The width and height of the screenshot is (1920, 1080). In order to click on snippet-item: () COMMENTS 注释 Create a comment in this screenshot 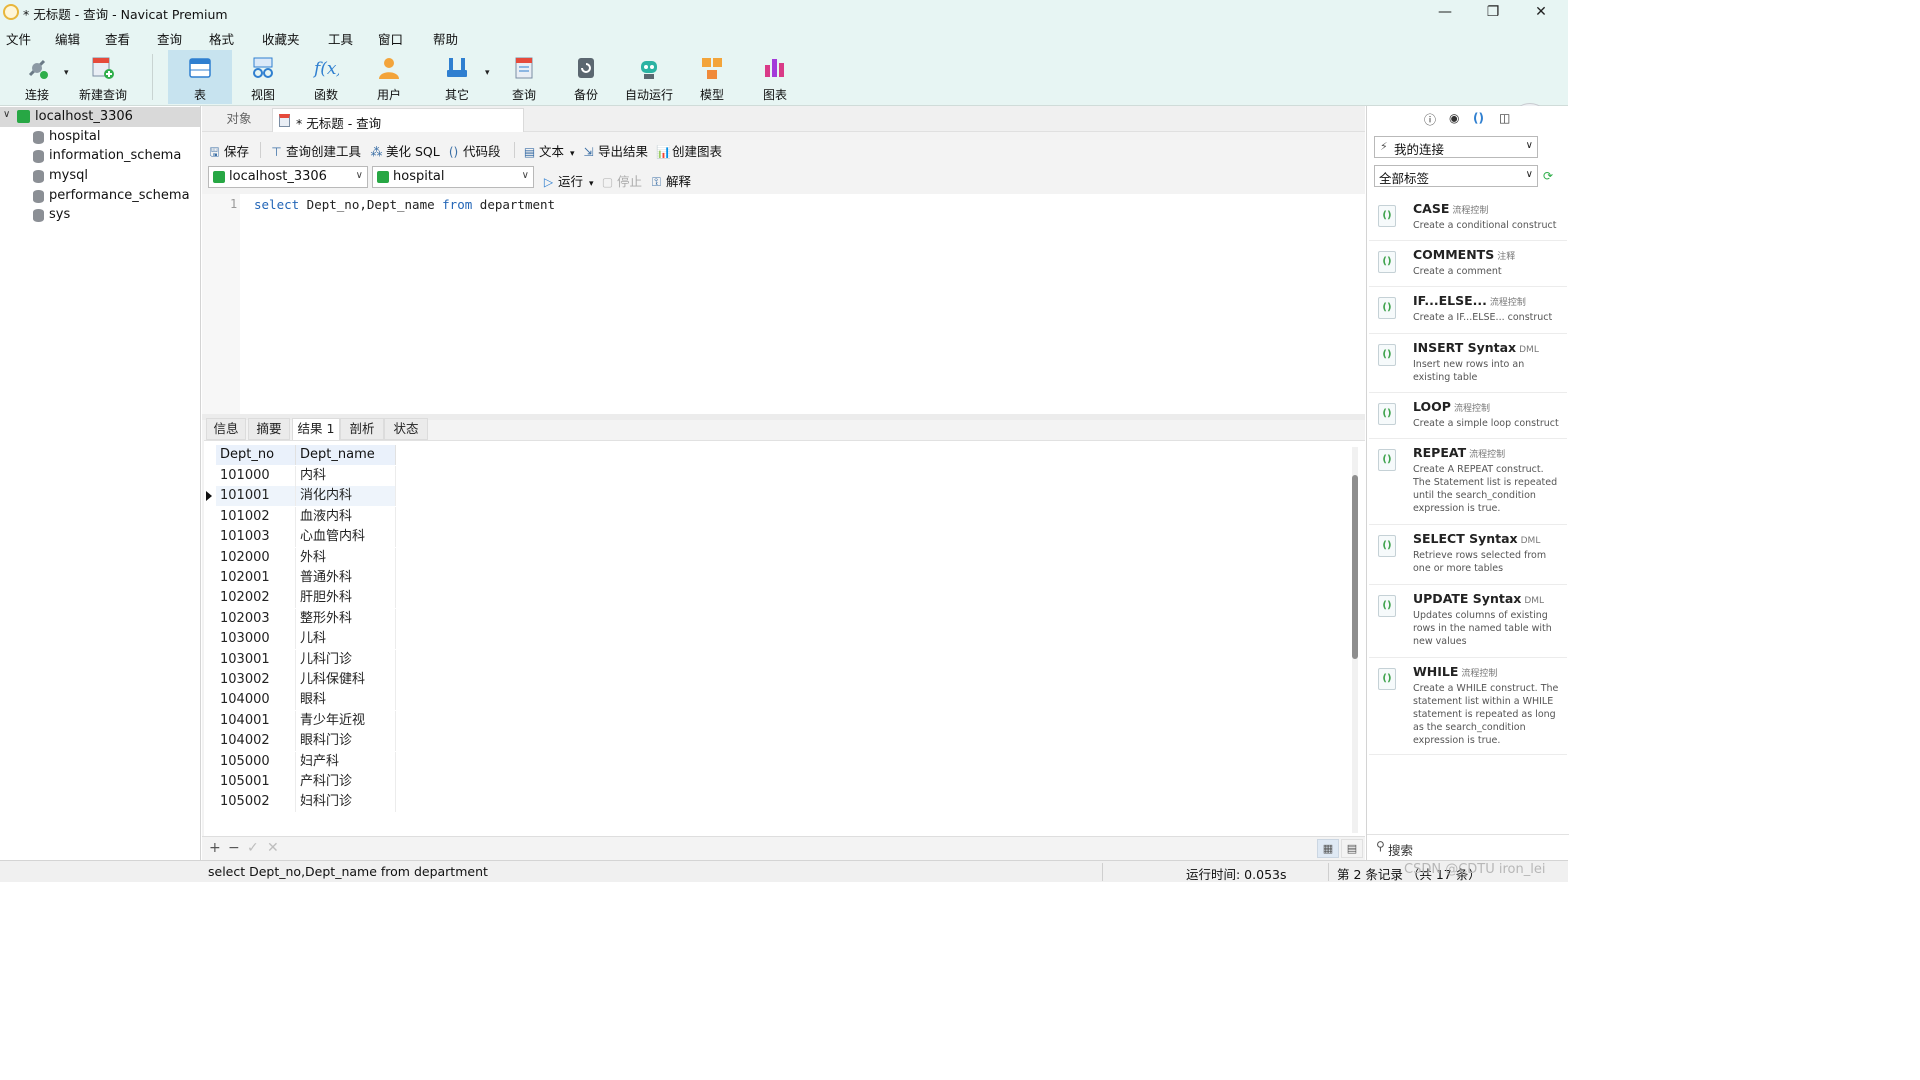, I will do `click(1468, 264)`.